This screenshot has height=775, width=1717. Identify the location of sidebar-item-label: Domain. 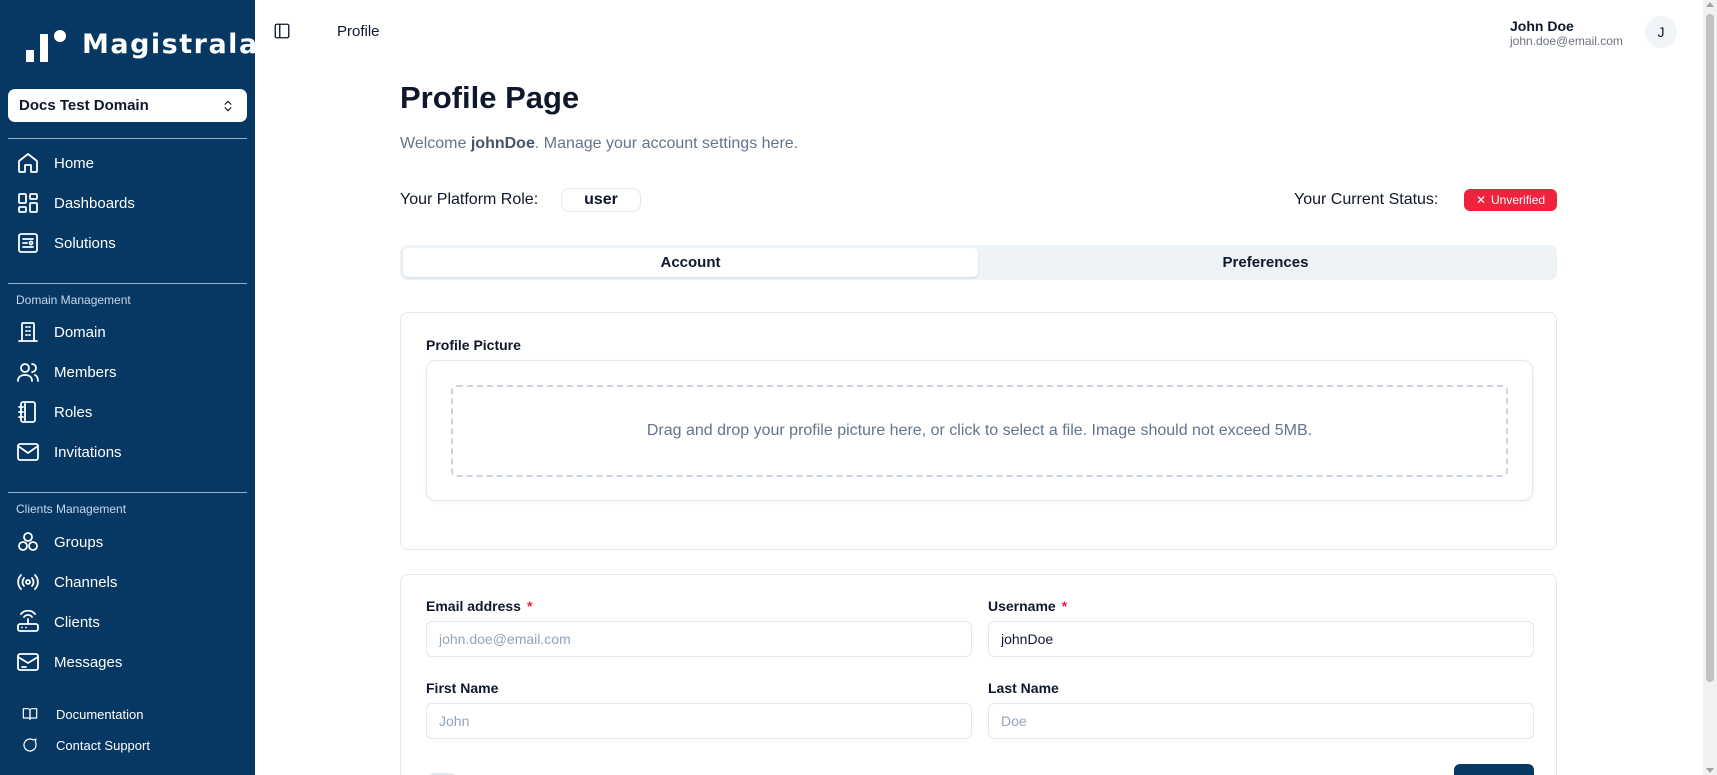
(80, 332).